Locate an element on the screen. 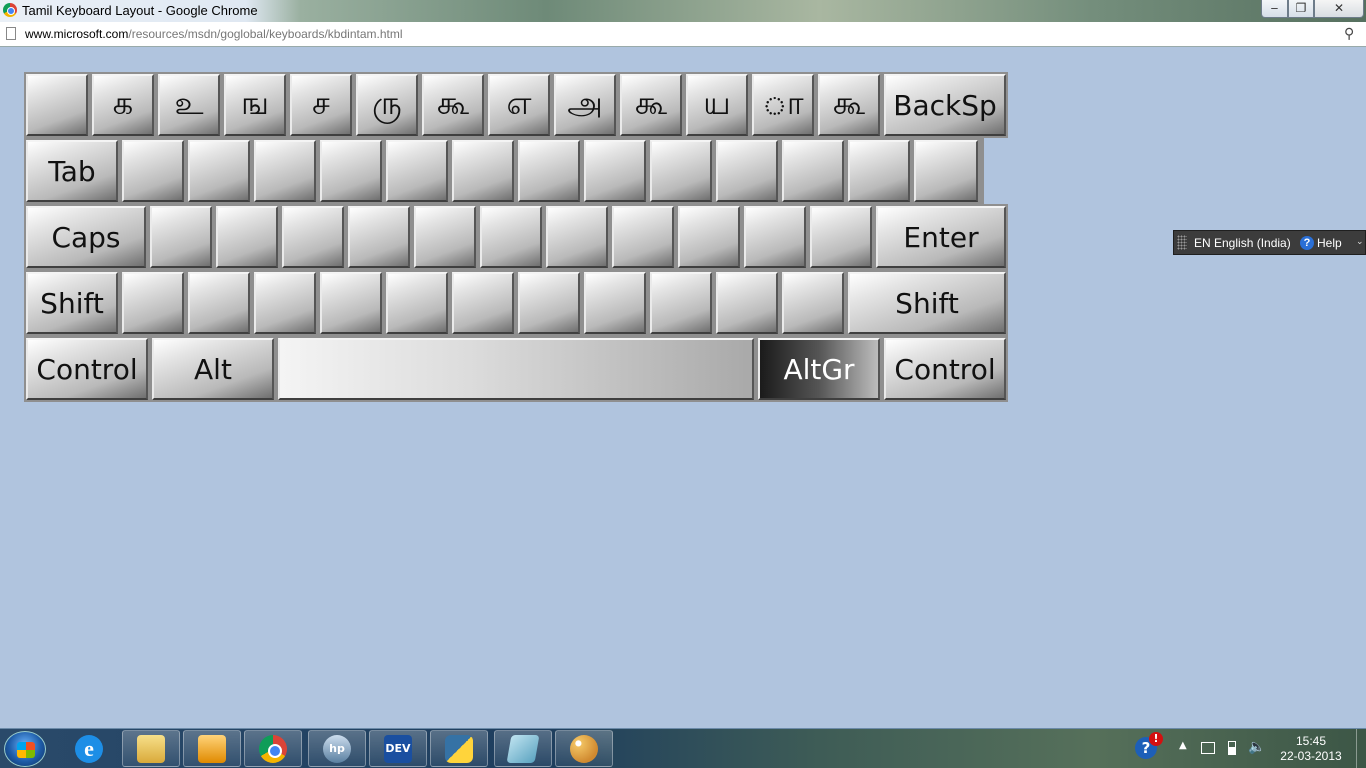 This screenshot has width=1366, height=768. key-label: Control is located at coordinates (945, 369).